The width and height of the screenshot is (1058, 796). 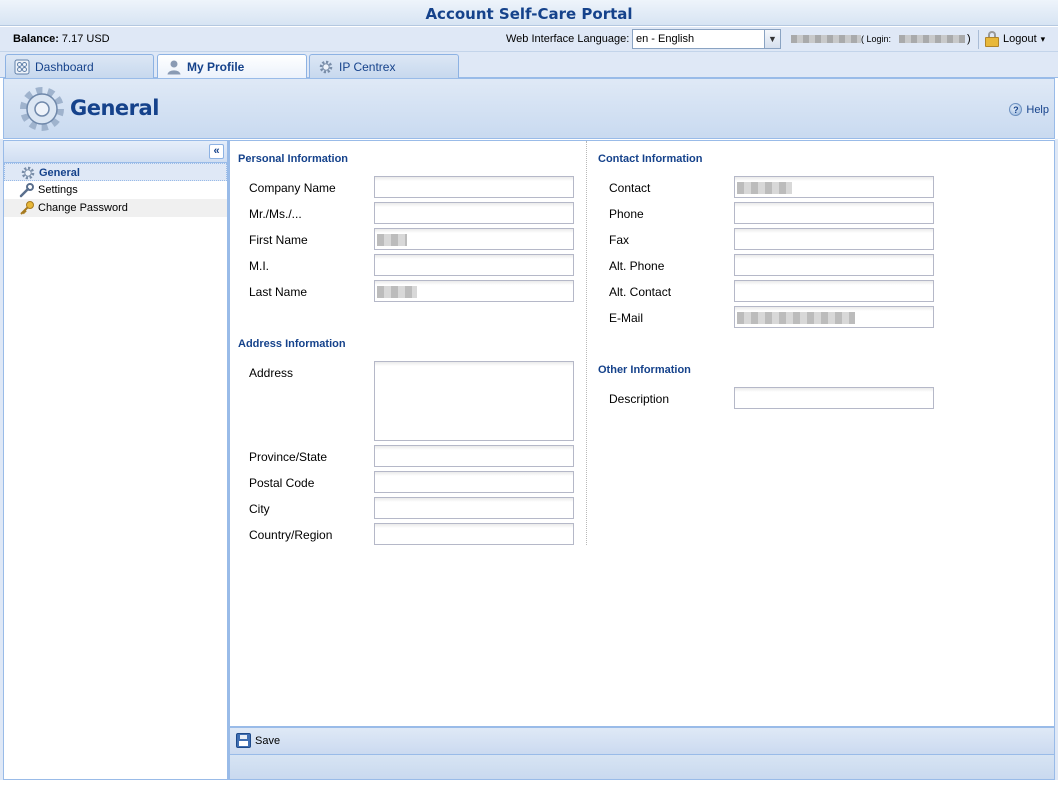 What do you see at coordinates (36, 39) in the screenshot?
I see `balance-label: Balance:` at bounding box center [36, 39].